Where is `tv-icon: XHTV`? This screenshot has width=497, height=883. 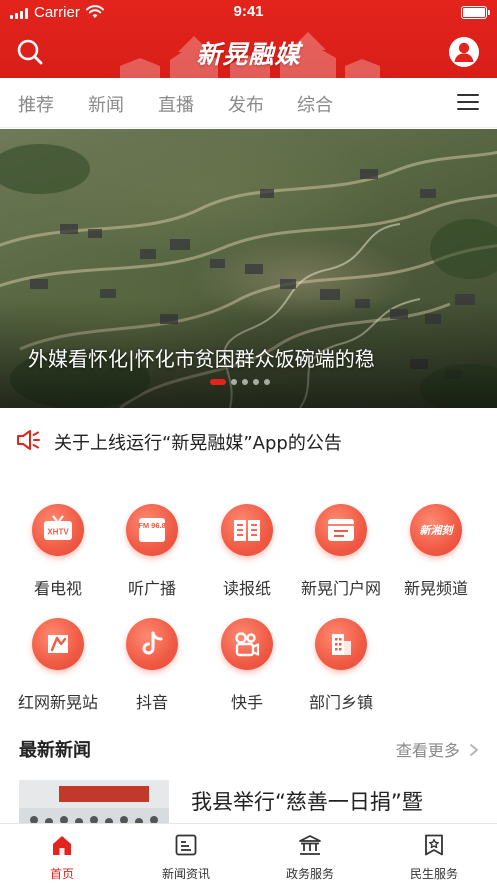
tv-icon: XHTV is located at coordinates (58, 530).